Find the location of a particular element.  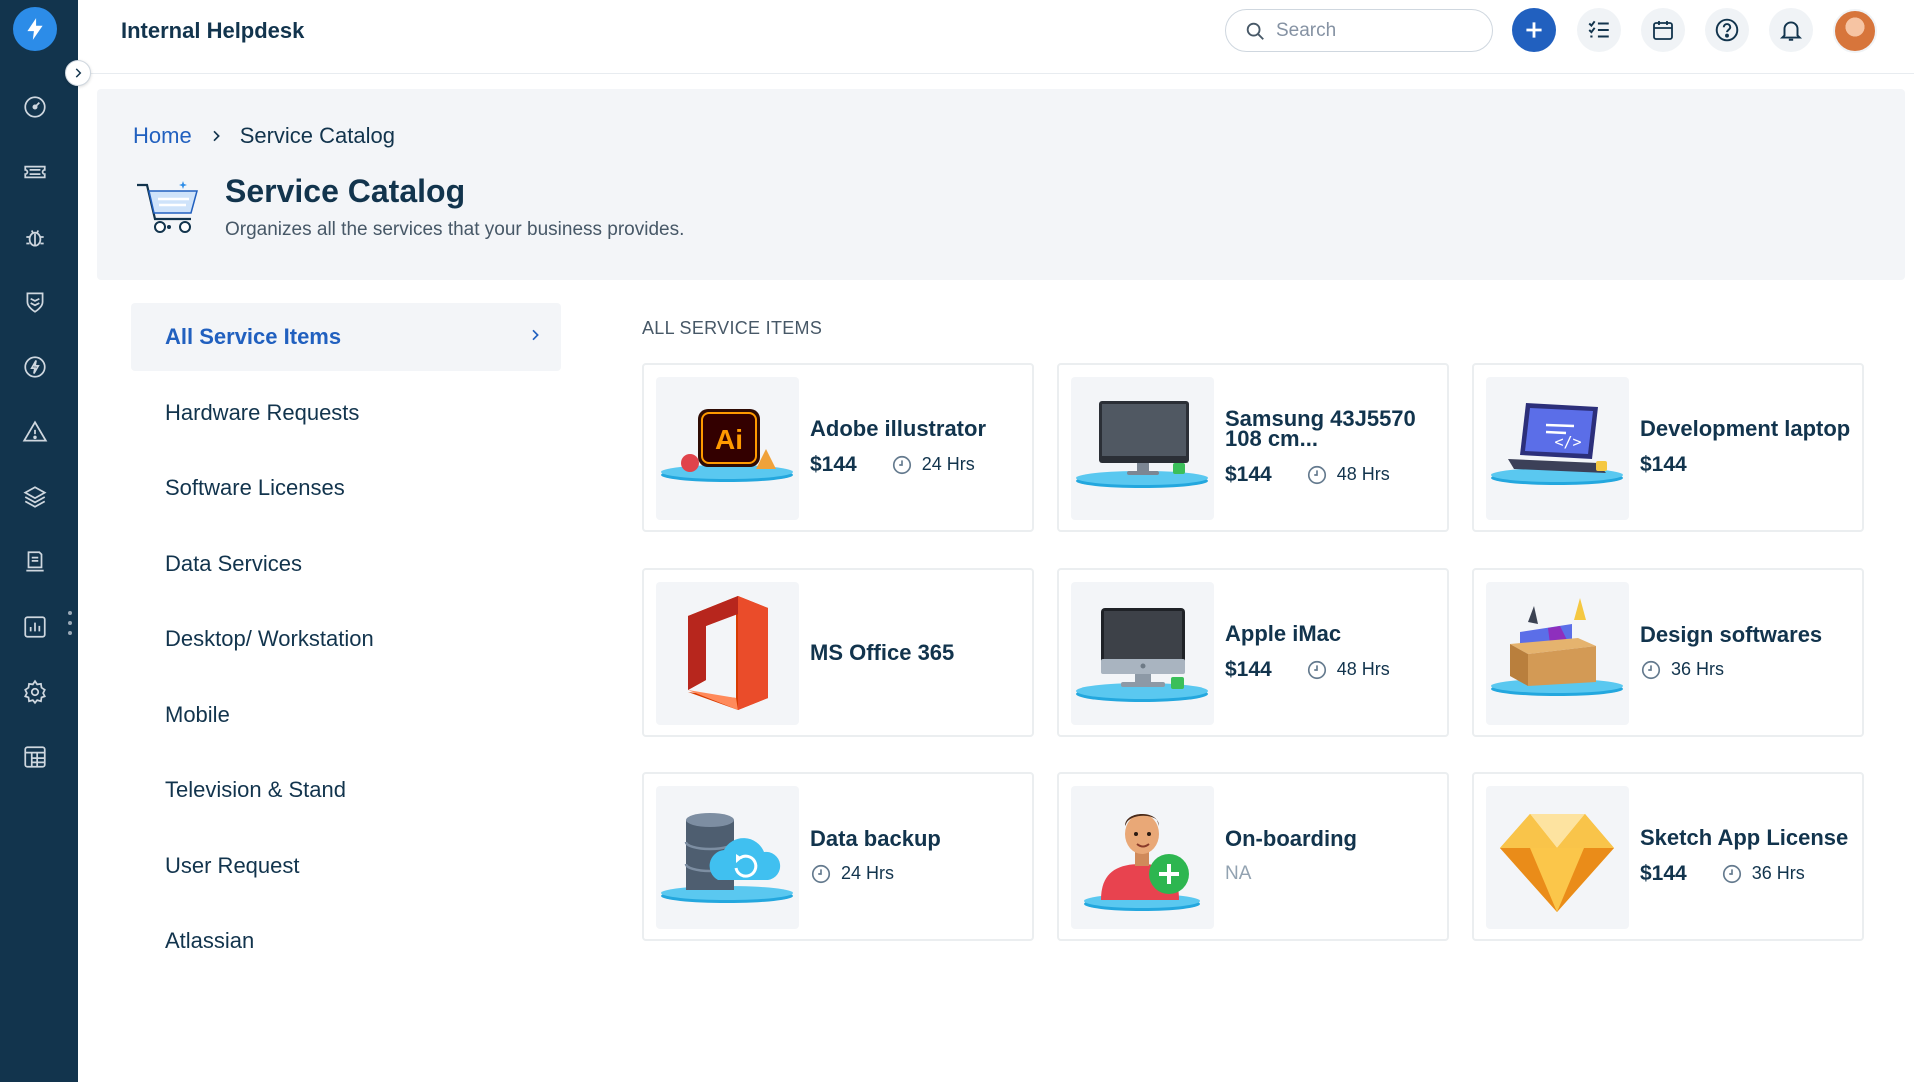

notifications-button is located at coordinates (1791, 30).